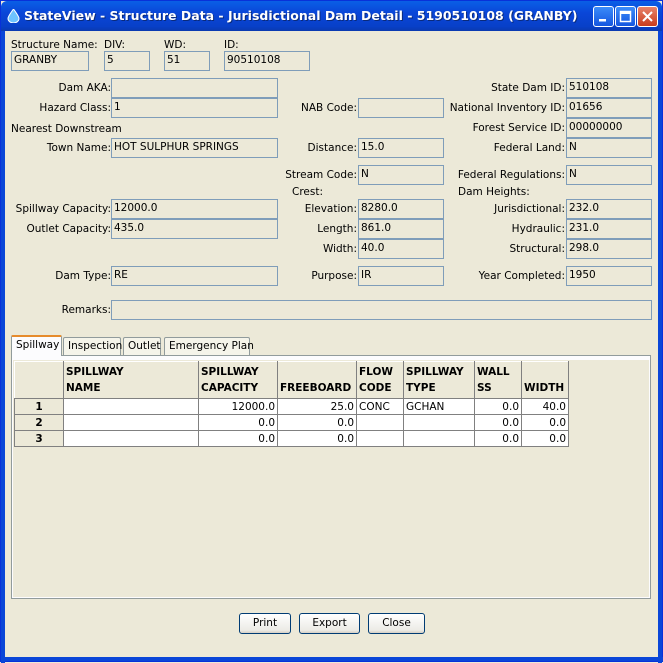 The width and height of the screenshot is (663, 663). Describe the element at coordinates (609, 108) in the screenshot. I see `national-inventory-id-field: 01656` at that location.